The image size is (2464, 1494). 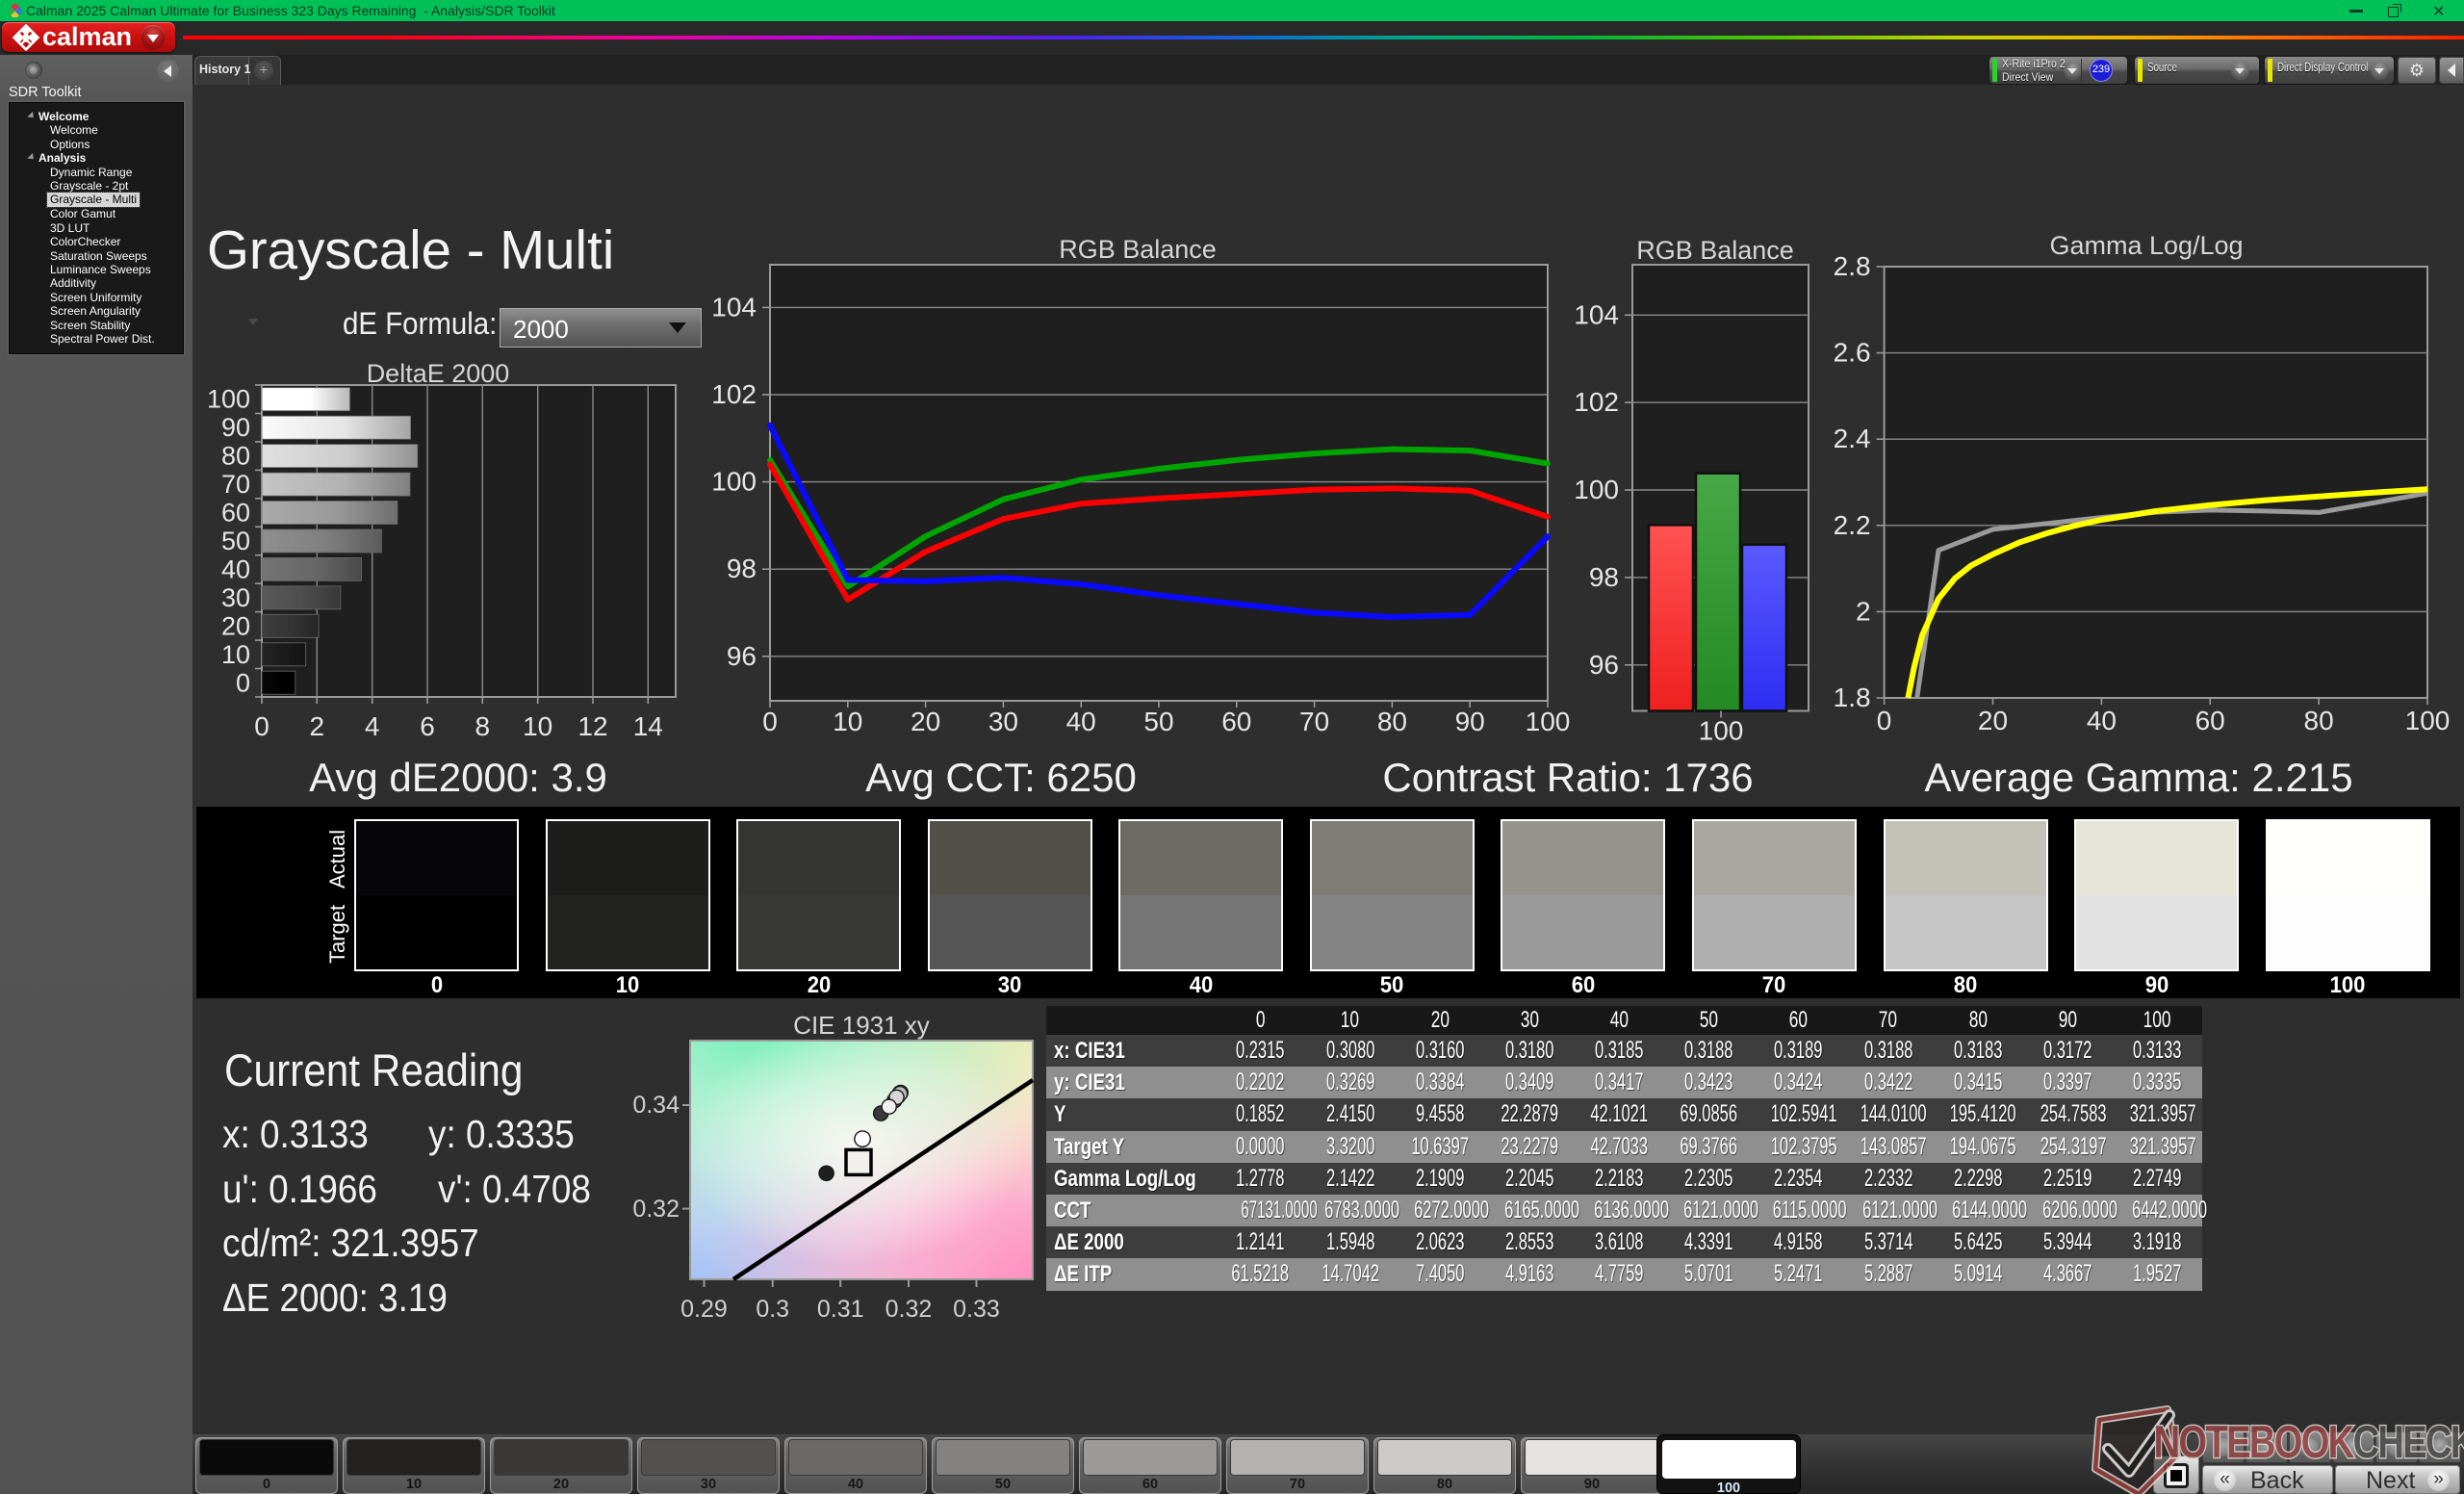 I want to click on svg-text: 14, so click(x=648, y=726).